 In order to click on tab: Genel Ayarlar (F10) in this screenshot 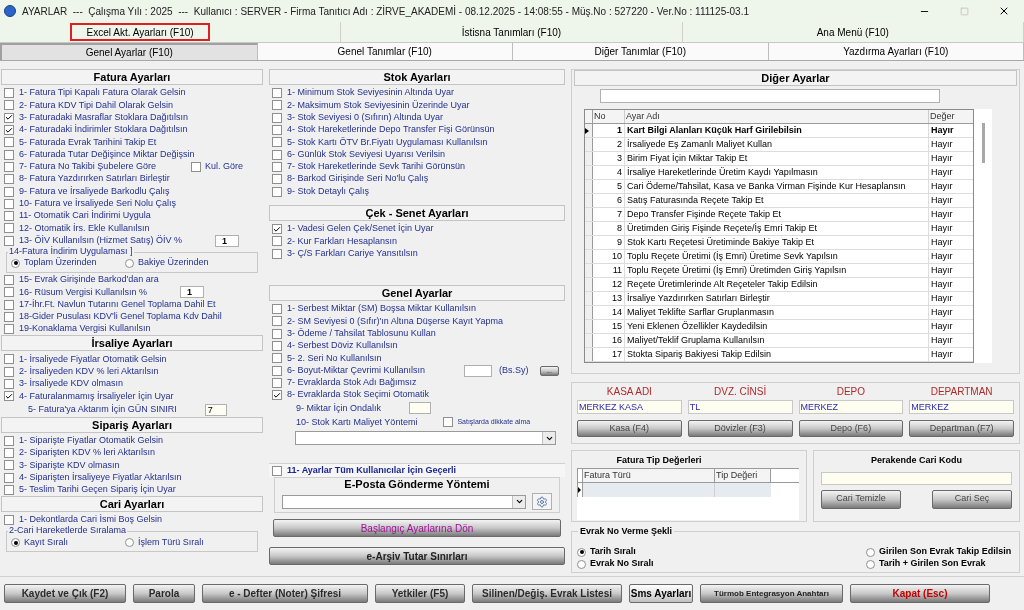, I will do `click(129, 51)`.